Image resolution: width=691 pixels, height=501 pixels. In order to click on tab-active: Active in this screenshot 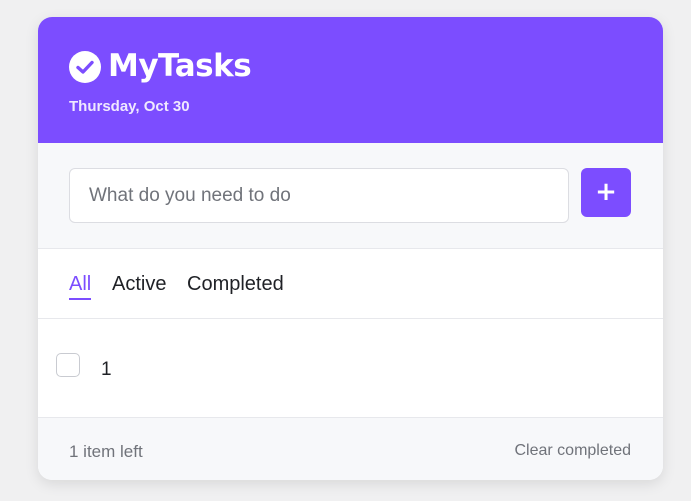, I will do `click(139, 284)`.